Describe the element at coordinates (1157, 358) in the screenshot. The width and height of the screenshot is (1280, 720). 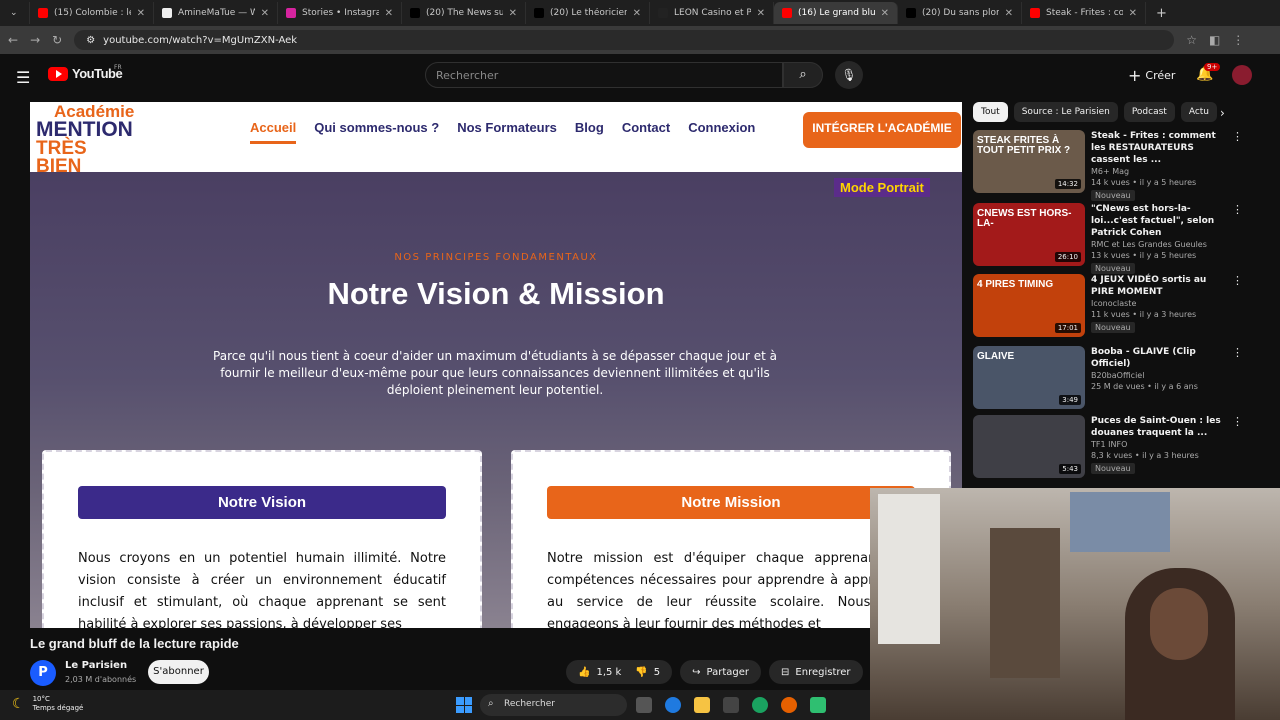
I see `recommended-title: Booba - GLAIVE (Clip Officiel)` at that location.